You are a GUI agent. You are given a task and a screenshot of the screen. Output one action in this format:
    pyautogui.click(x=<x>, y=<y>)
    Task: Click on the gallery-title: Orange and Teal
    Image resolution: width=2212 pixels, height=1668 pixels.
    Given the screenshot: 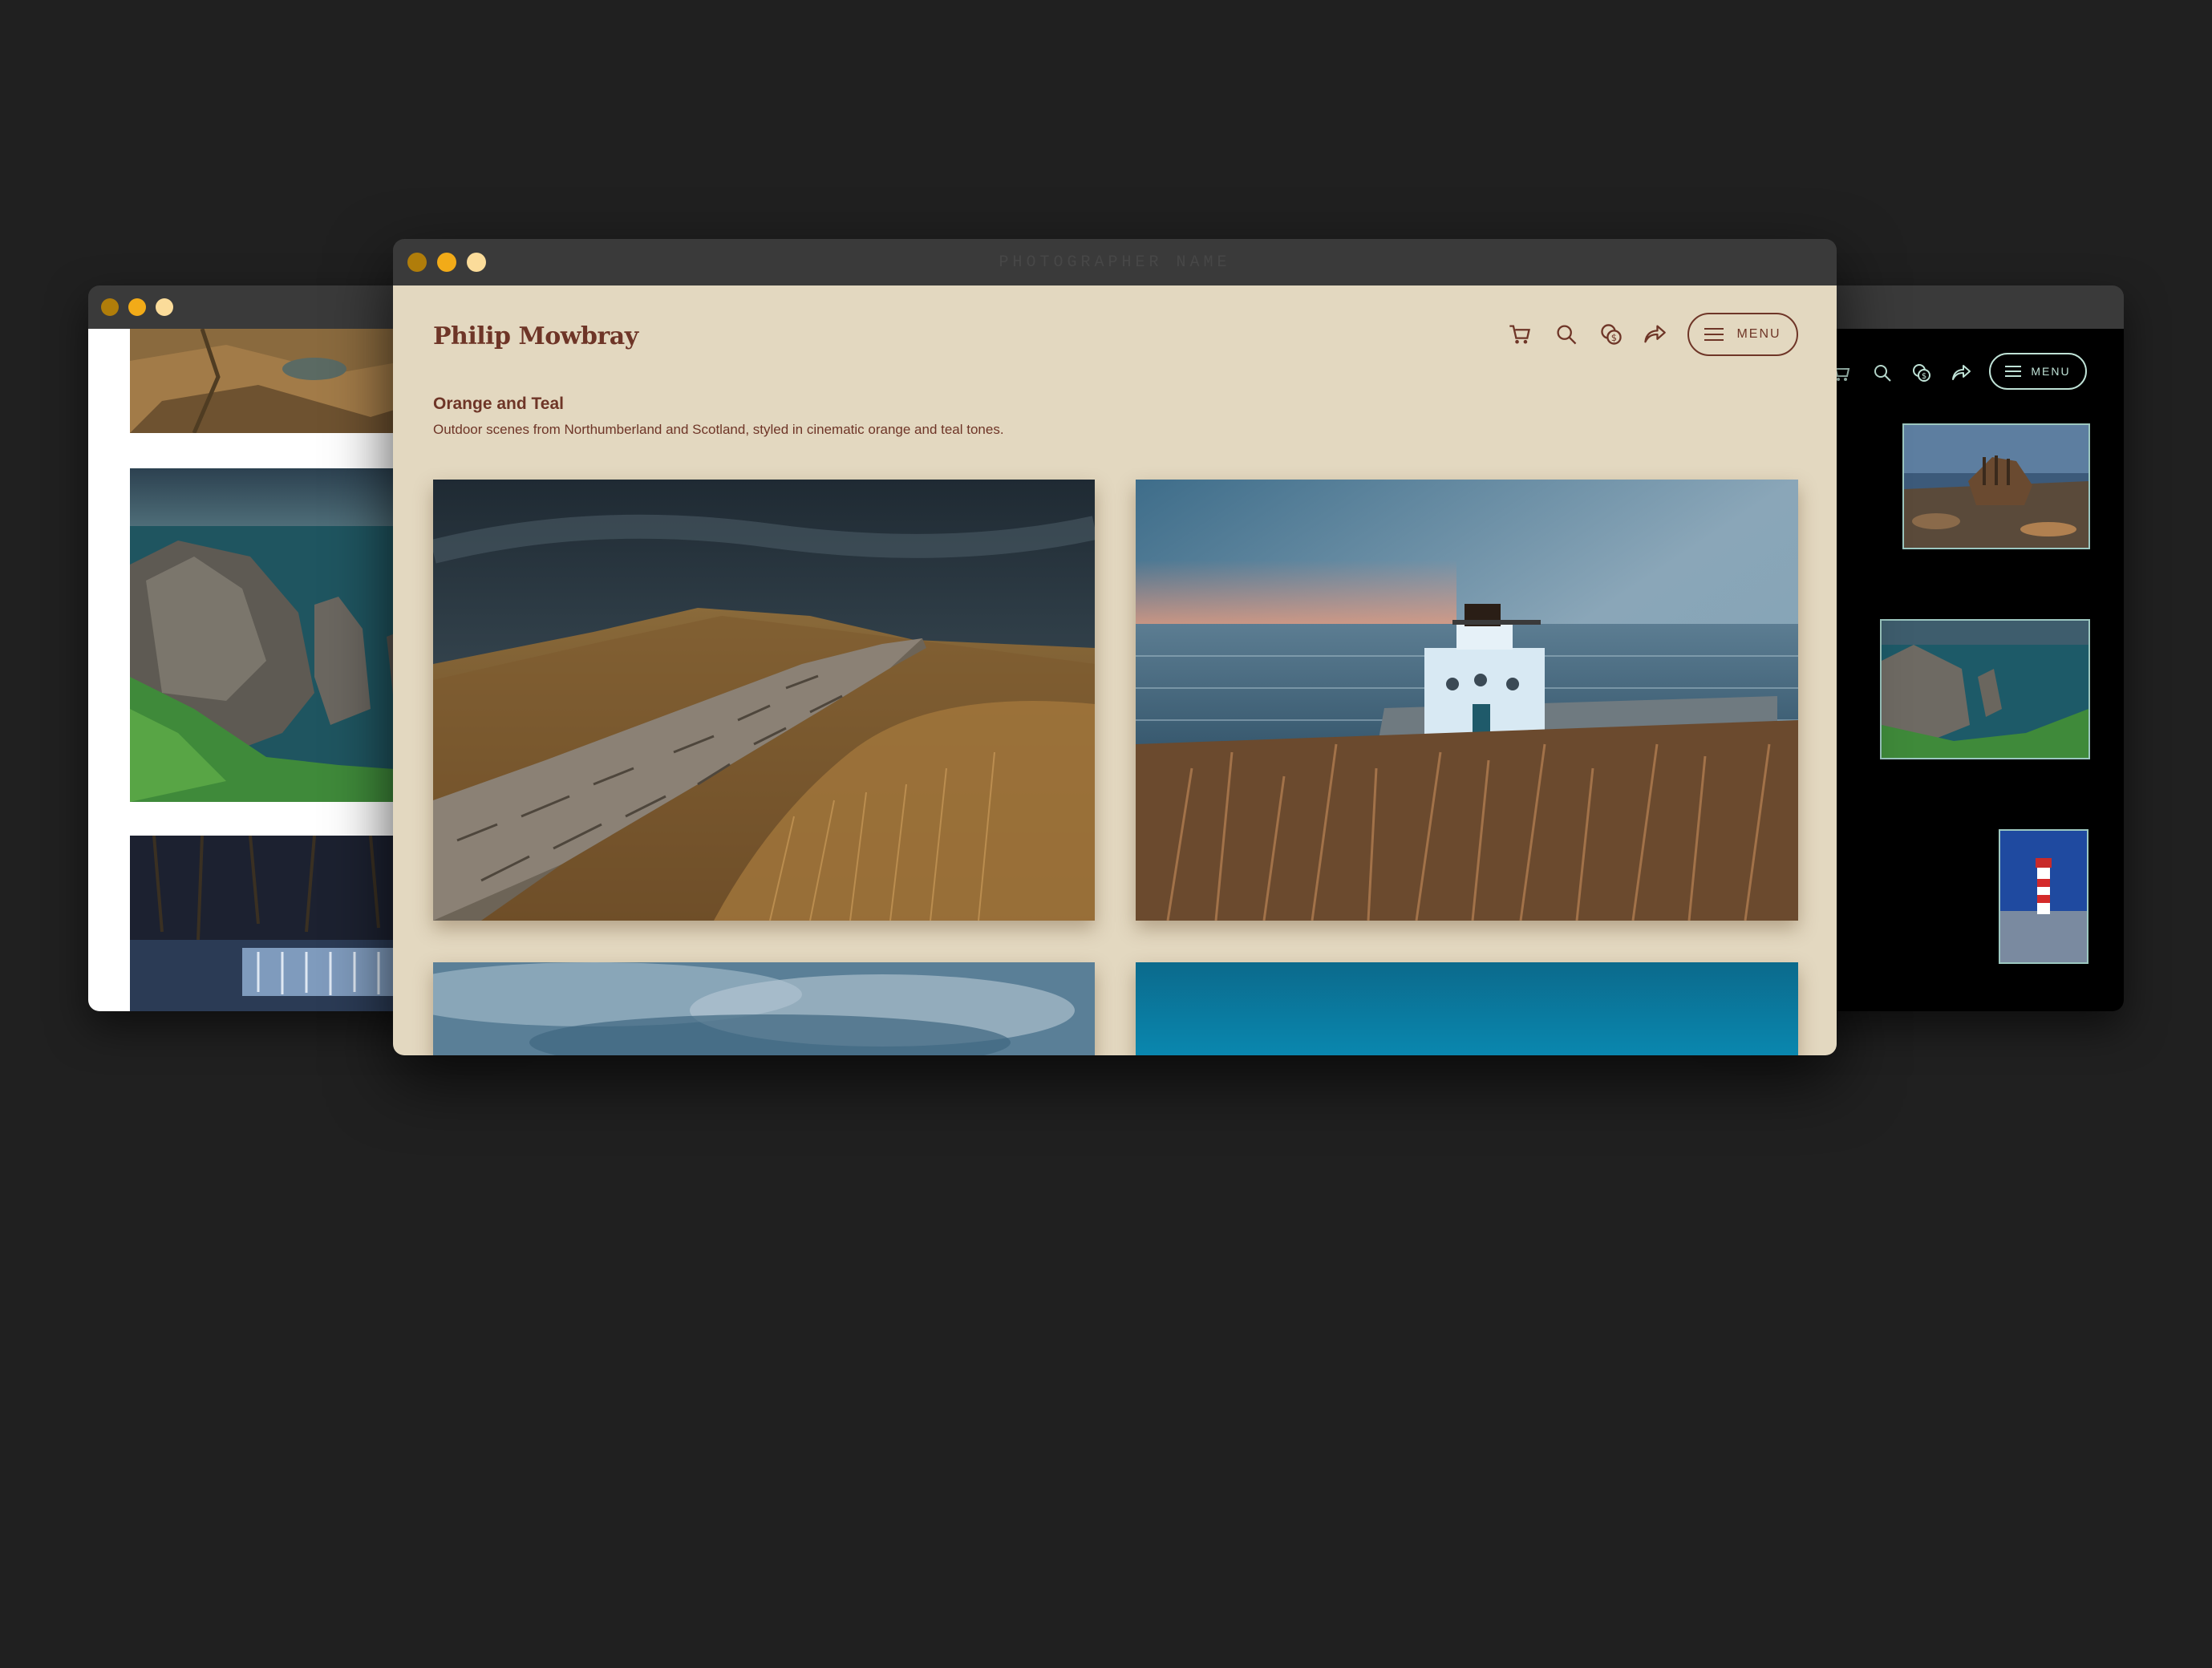 What is the action you would take?
    pyautogui.click(x=498, y=404)
    